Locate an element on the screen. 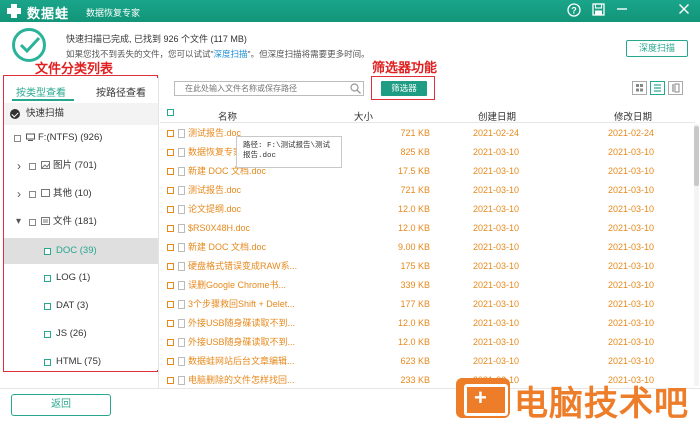 The image size is (700, 427). tree-item-log: LOG (1) is located at coordinates (81, 278).